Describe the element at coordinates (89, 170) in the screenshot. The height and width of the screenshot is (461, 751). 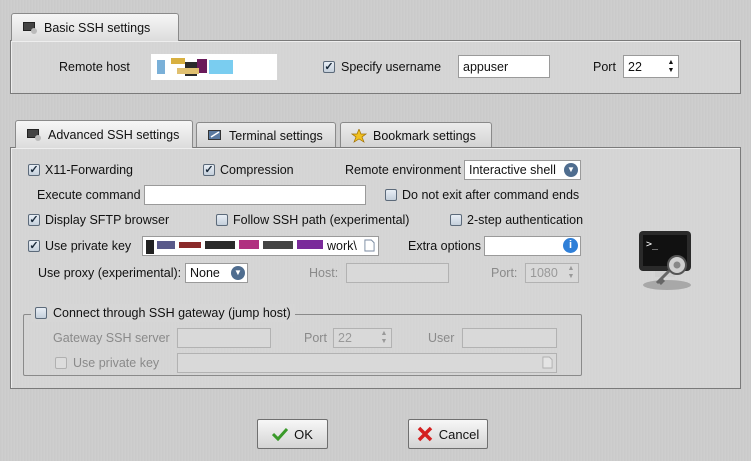
I see `x11-forwarding-label: X11-Forwarding` at that location.